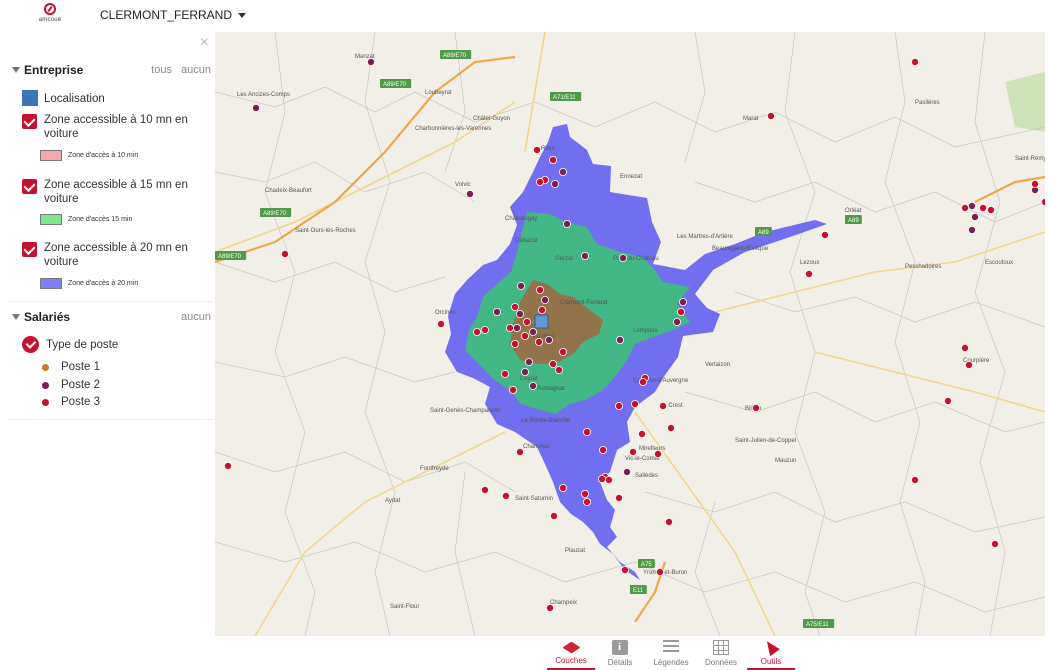  I want to click on toolbar-couches-button: Couches, so click(571, 655).